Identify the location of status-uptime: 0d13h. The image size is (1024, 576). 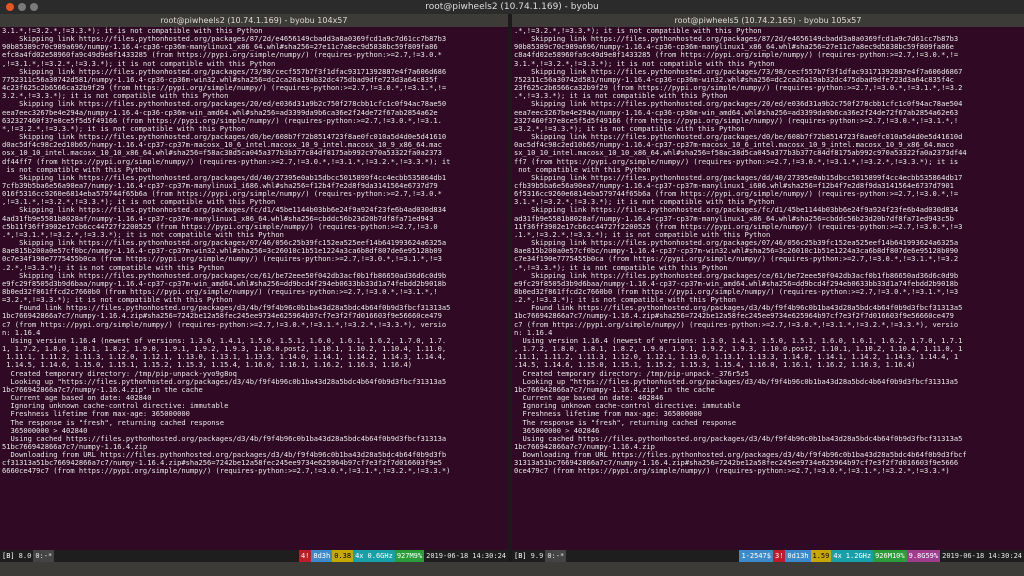
(798, 556).